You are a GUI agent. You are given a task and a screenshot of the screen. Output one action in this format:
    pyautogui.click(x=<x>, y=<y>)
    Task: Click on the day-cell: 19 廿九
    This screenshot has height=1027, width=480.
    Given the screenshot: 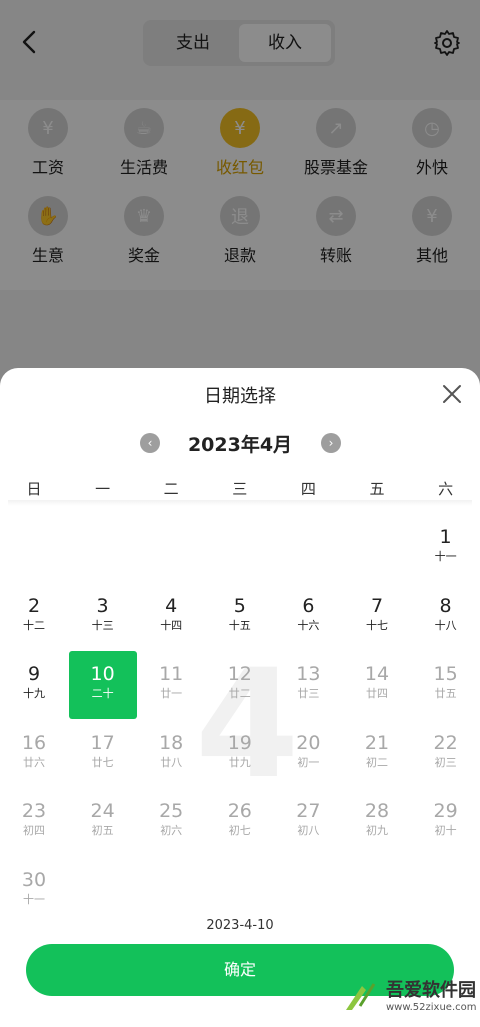 What is the action you would take?
    pyautogui.click(x=240, y=754)
    